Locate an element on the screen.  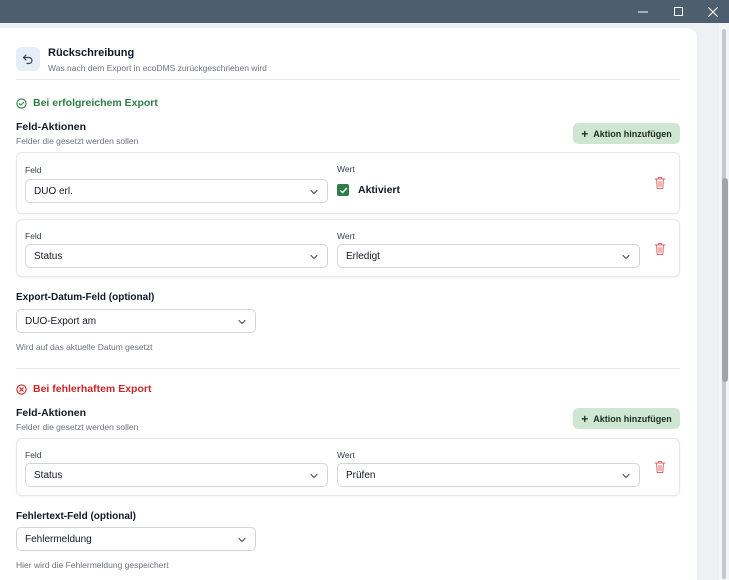
success-actions-subtitle: Felder die gesetzt werden sollen is located at coordinates (77, 141).